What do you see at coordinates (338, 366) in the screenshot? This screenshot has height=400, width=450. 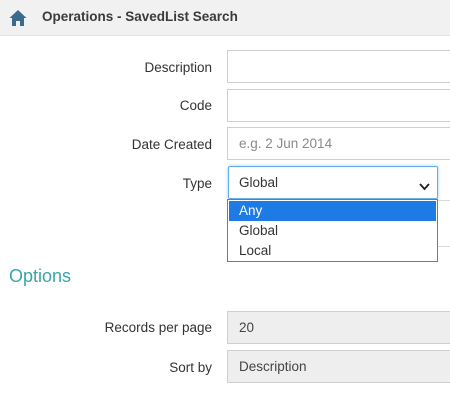 I see `sort-by-field: Description` at bounding box center [338, 366].